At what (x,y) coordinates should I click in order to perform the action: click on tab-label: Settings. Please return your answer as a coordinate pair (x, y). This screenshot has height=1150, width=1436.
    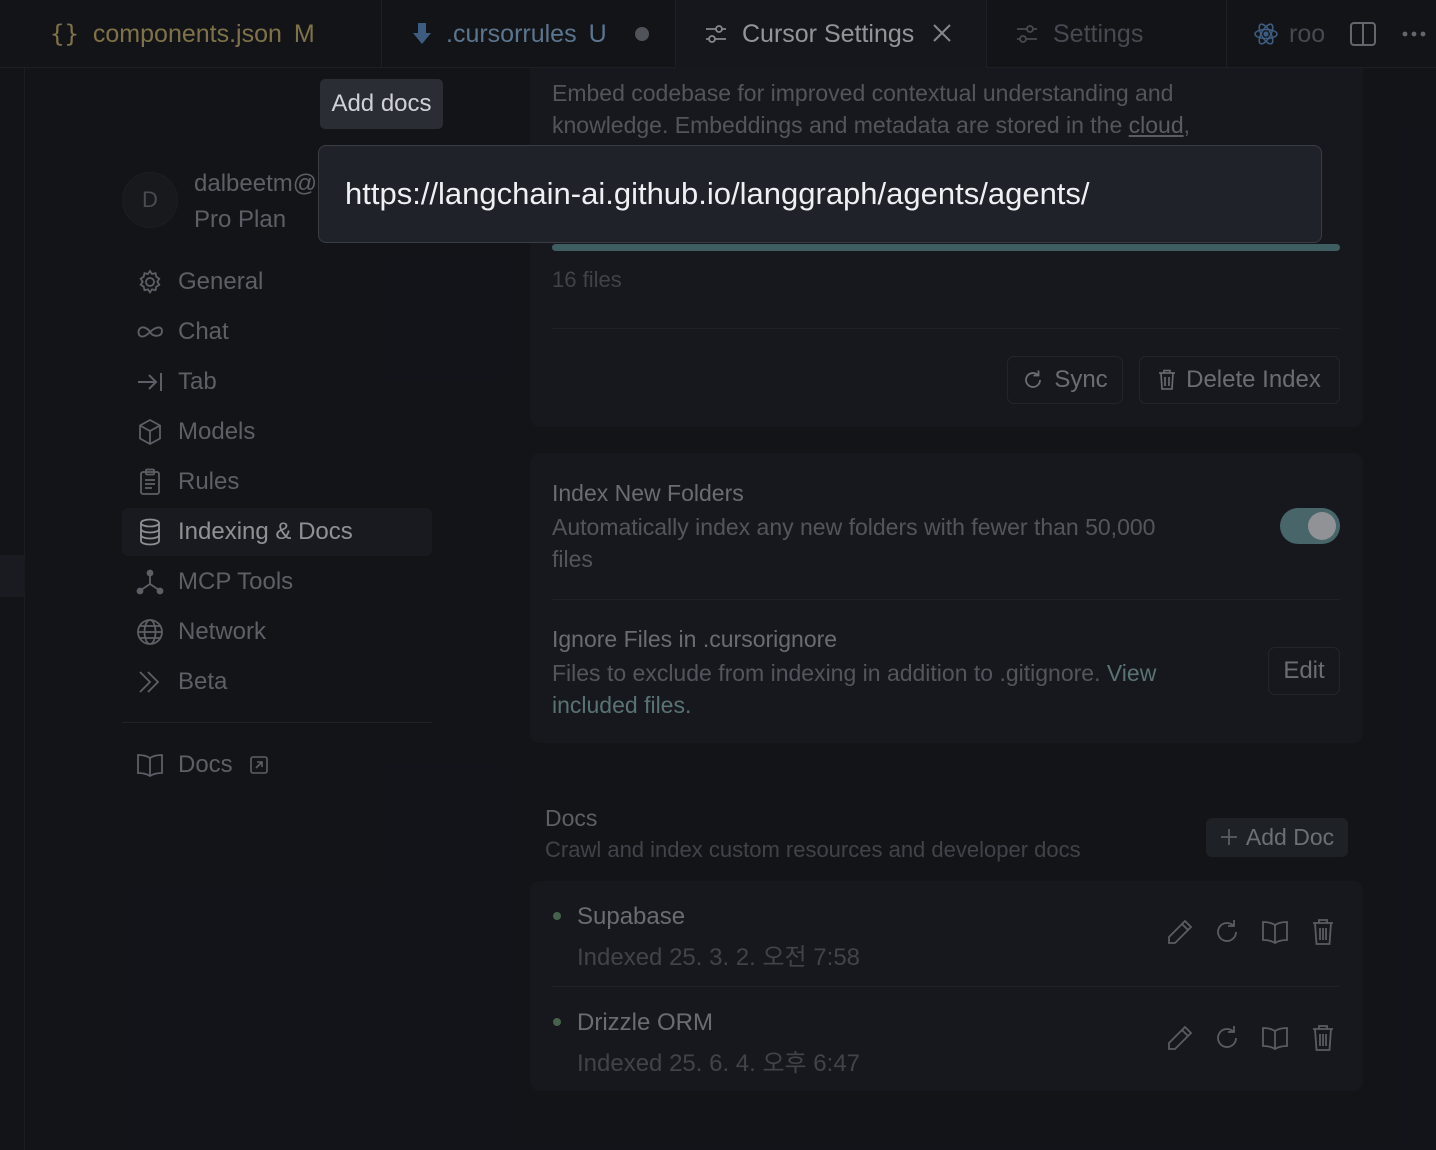
    Looking at the image, I should click on (1098, 33).